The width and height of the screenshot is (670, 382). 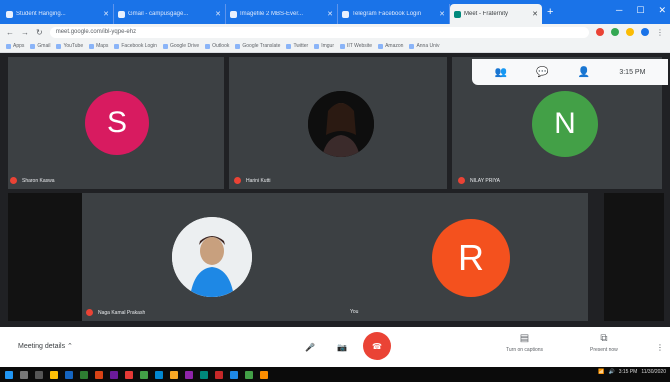 I want to click on bookmark-item: Apps, so click(x=15, y=46).